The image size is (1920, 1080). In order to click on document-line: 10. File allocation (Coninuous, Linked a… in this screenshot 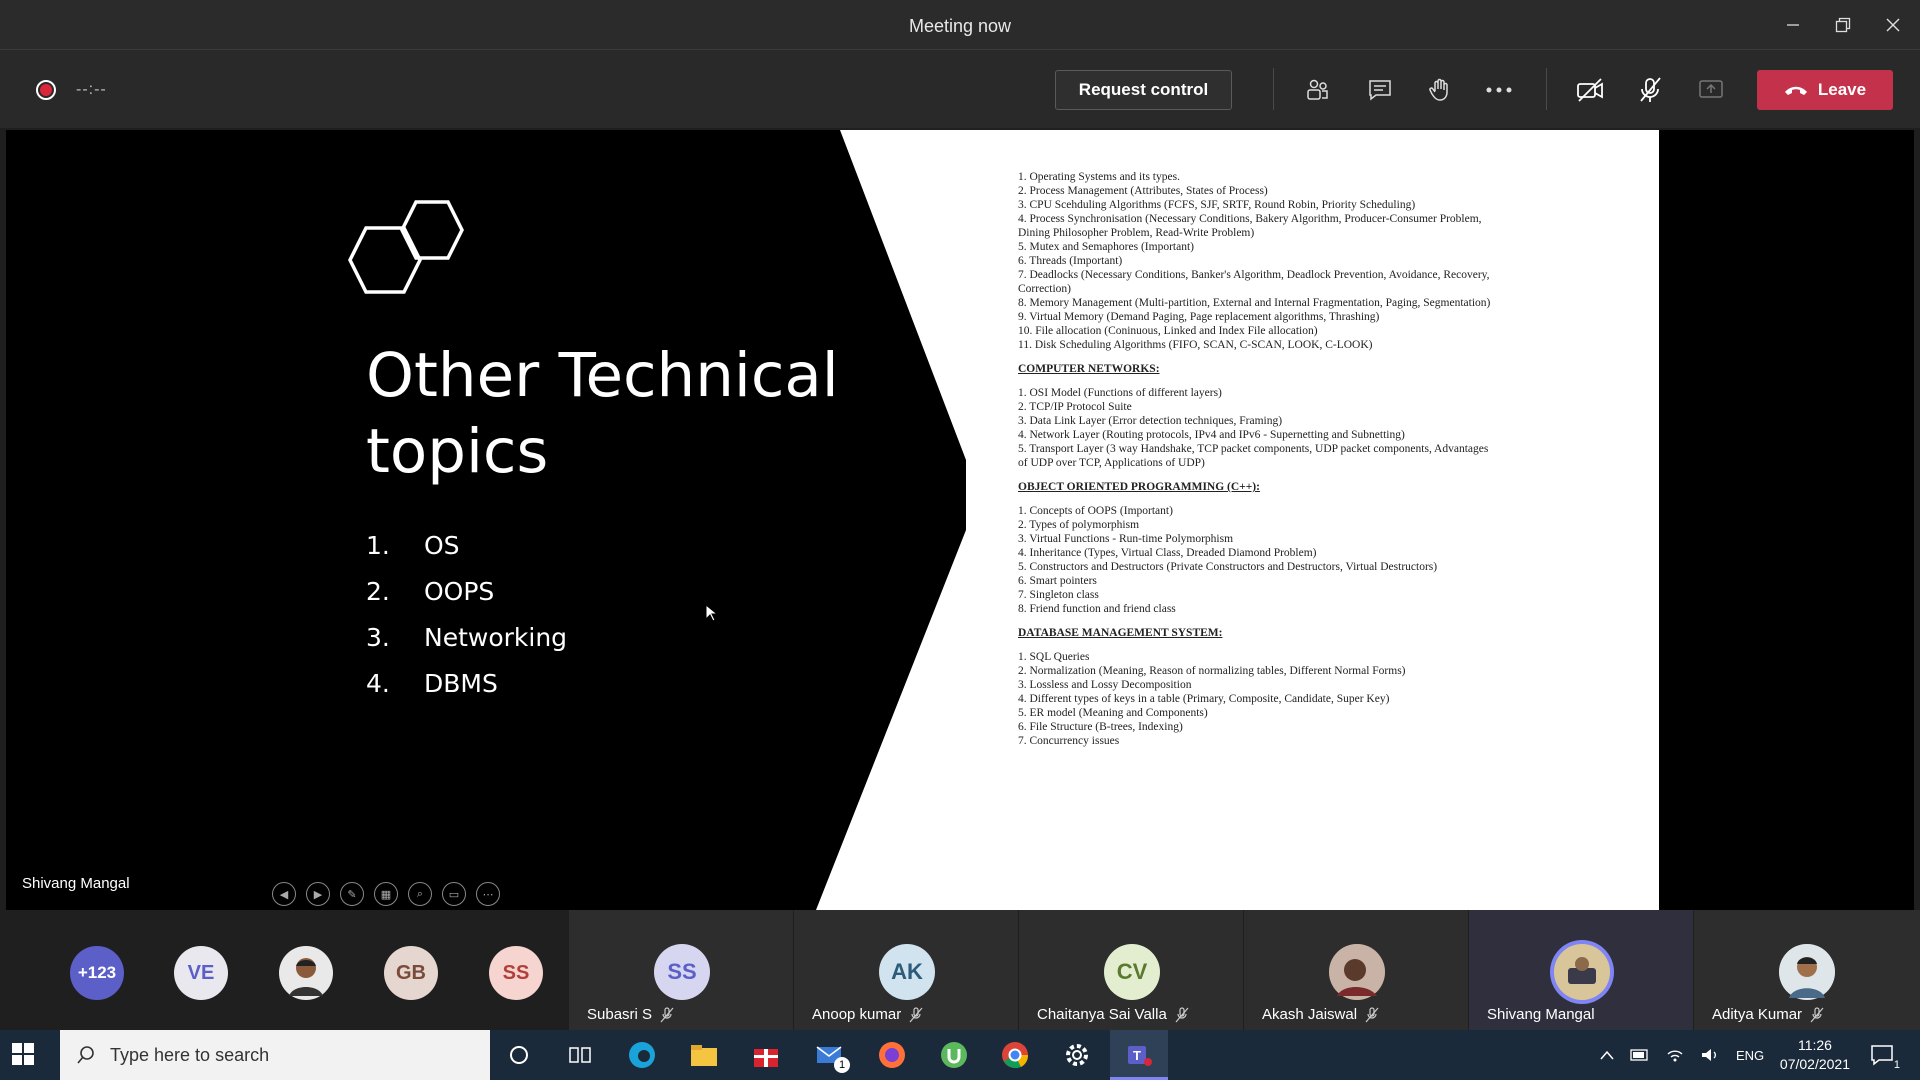, I will do `click(1168, 331)`.